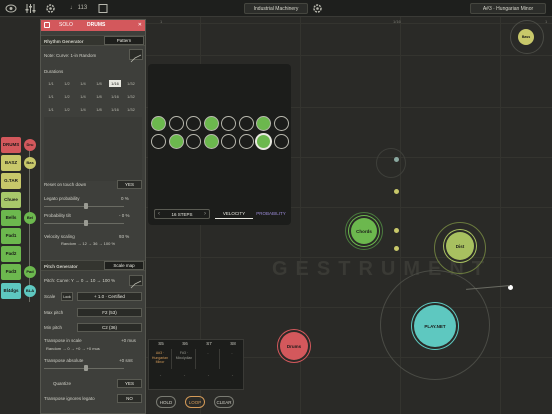 This screenshot has height=414, width=552. I want to click on close-icon: ✕, so click(140, 25).